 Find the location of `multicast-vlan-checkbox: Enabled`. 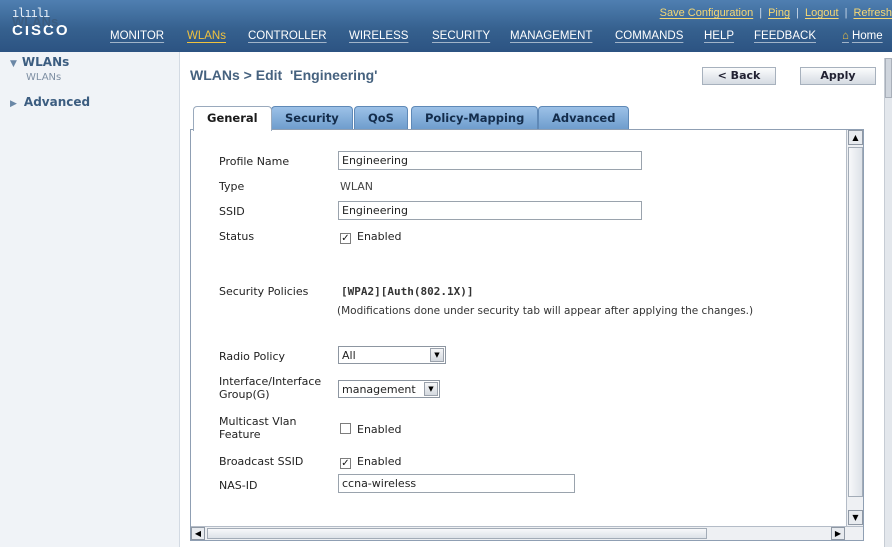

multicast-vlan-checkbox: Enabled is located at coordinates (370, 429).